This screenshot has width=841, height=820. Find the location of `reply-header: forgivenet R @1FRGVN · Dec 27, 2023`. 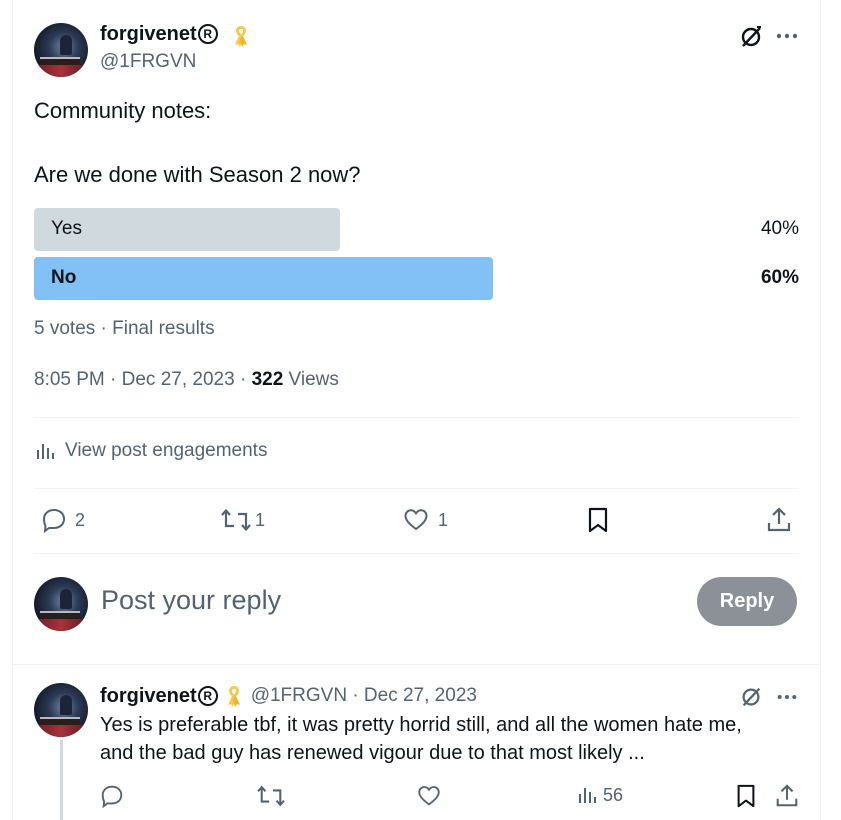

reply-header: forgivenet R @1FRGVN · Dec 27, 2023 is located at coordinates (288, 696).